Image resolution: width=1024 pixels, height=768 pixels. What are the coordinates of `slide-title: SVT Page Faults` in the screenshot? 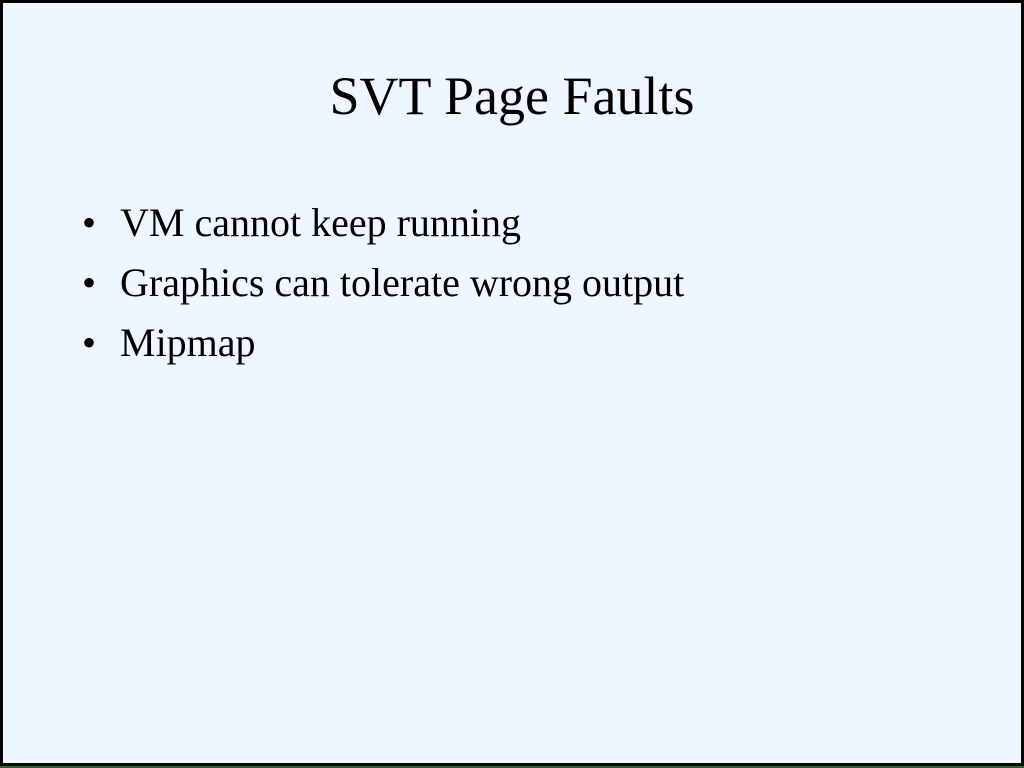 It's located at (512, 96).